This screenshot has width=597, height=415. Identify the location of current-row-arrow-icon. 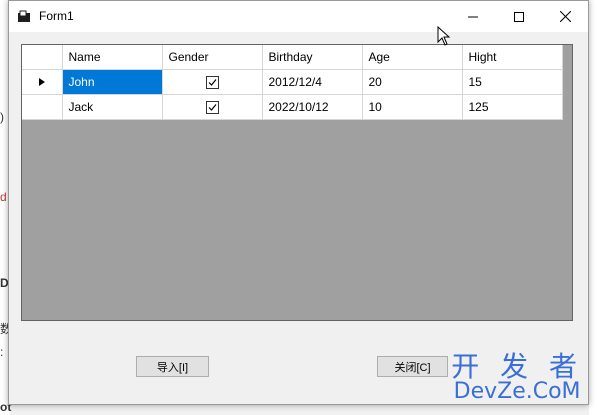
(41, 81).